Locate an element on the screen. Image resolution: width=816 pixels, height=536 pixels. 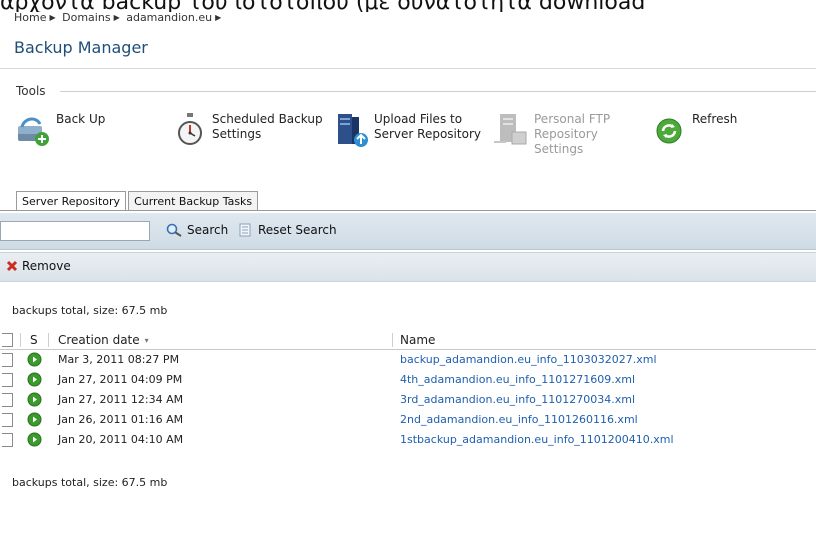
search-button: Search is located at coordinates (197, 230).